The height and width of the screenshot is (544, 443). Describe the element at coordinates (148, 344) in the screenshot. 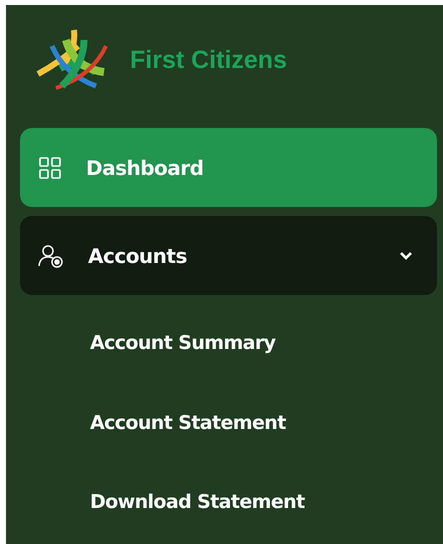

I see `submenu-item: Account Summary` at that location.